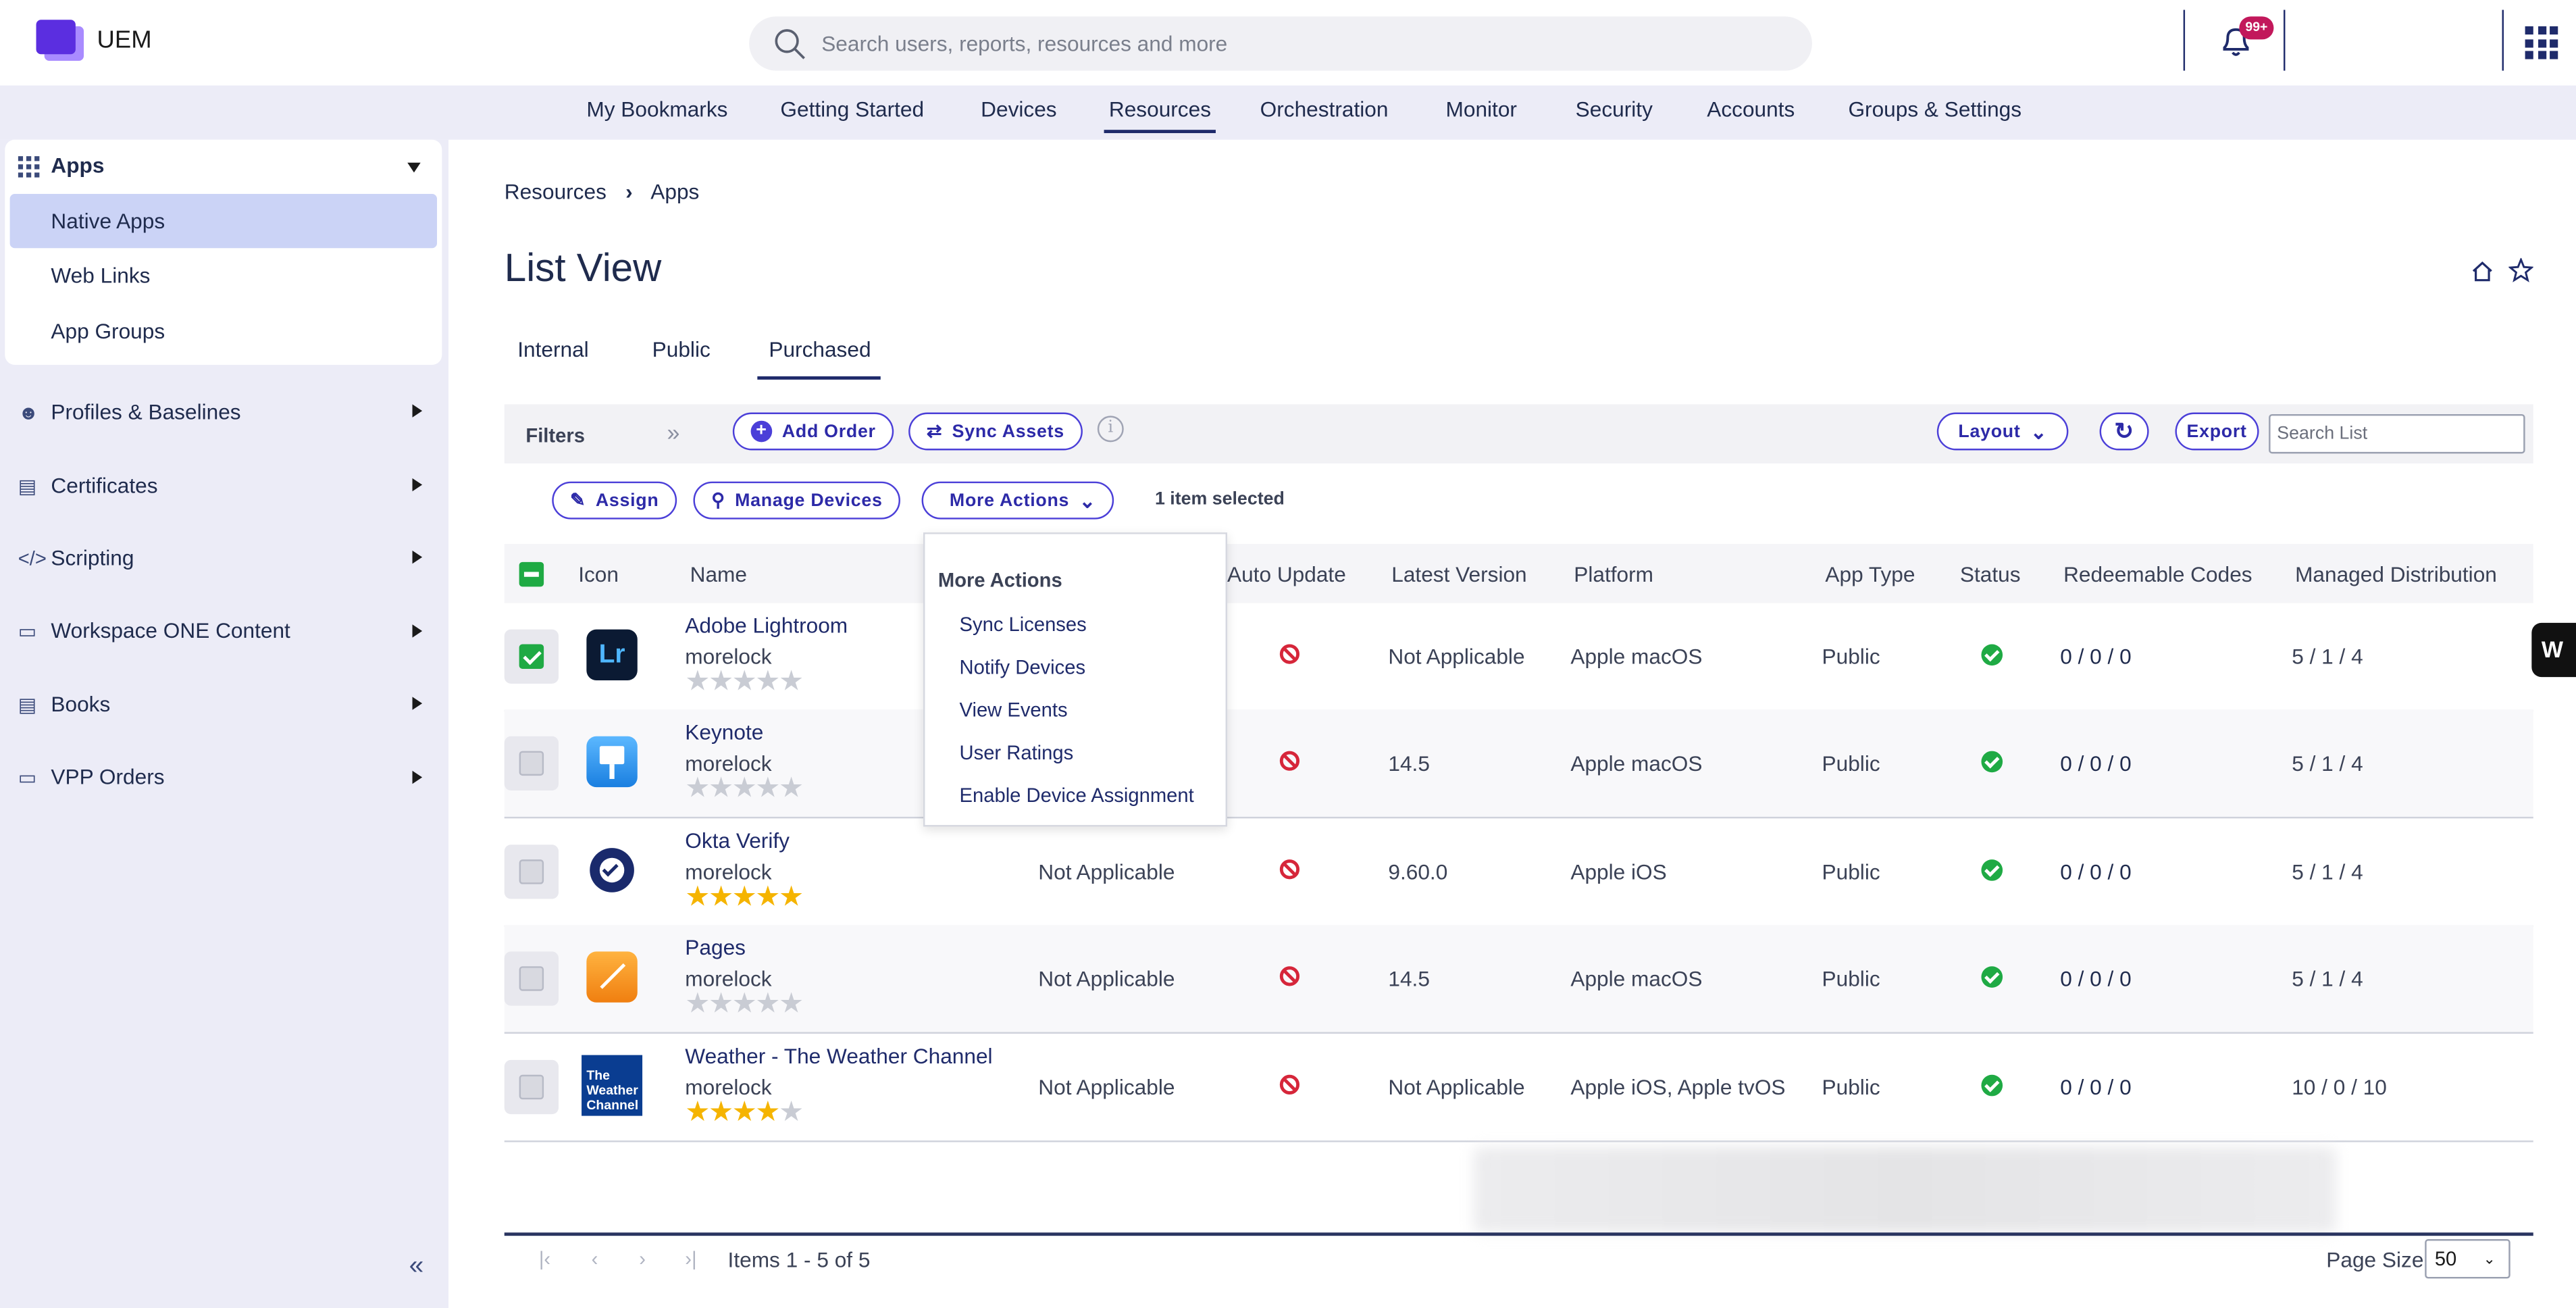 Image resolution: width=2576 pixels, height=1308 pixels. I want to click on nav-getting-started: Getting Started, so click(852, 109).